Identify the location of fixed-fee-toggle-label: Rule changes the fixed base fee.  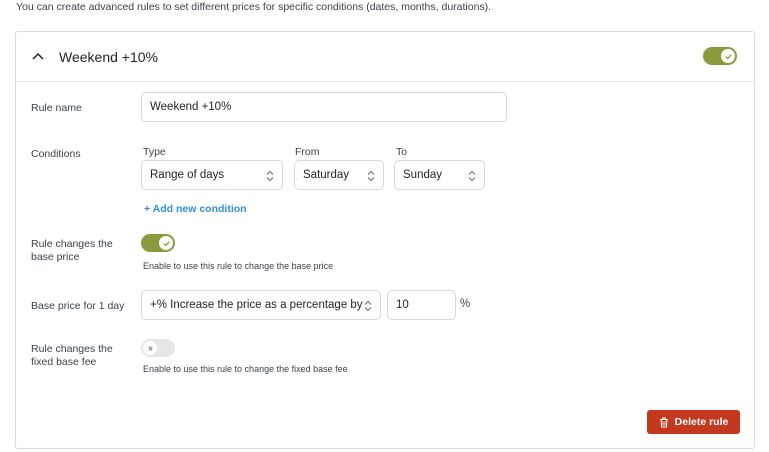
(72, 356).